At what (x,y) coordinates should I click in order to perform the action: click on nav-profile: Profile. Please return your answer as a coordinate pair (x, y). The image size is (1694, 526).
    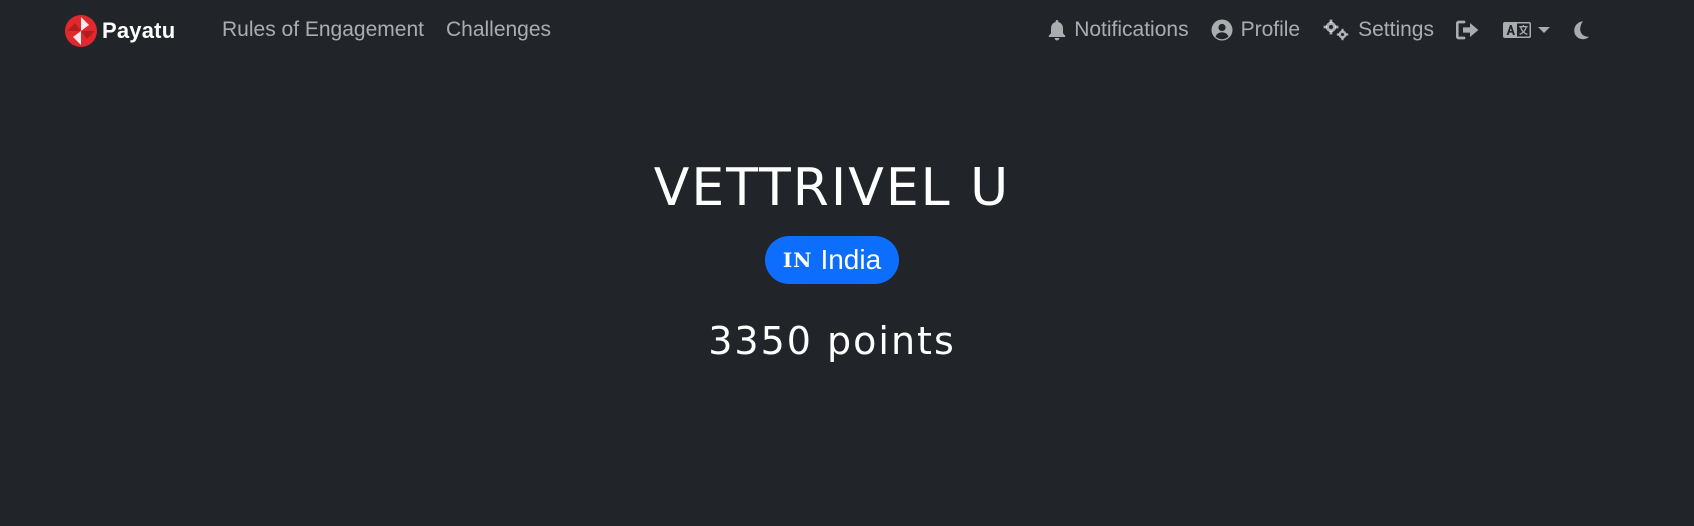
    Looking at the image, I should click on (1256, 30).